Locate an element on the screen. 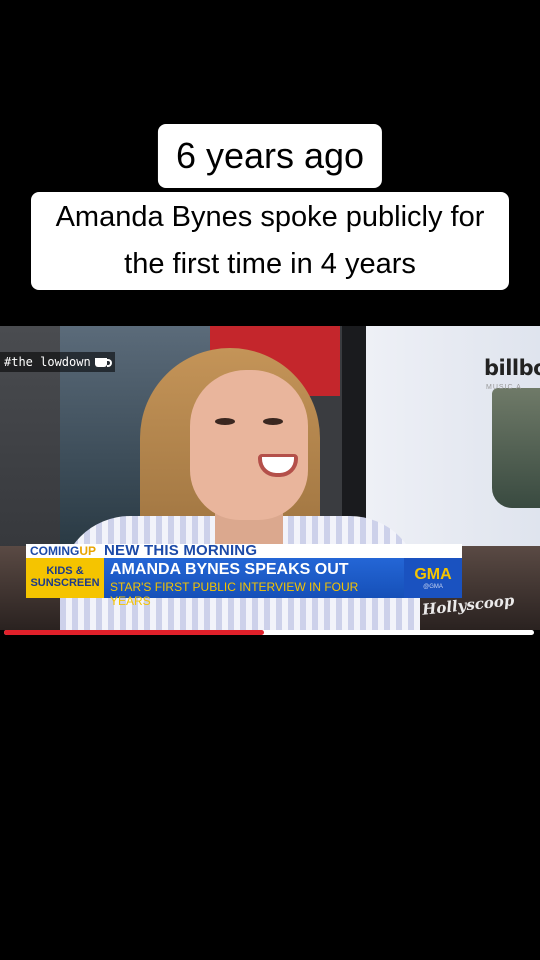 This screenshot has height=960, width=540. billboard-subtext: MUSIC A is located at coordinates (504, 387).